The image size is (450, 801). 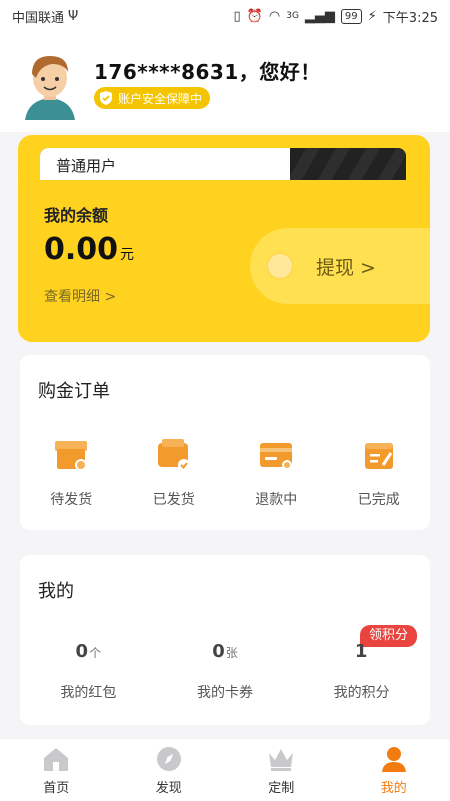 I want to click on withdraw-button: 提现 >, so click(x=340, y=266).